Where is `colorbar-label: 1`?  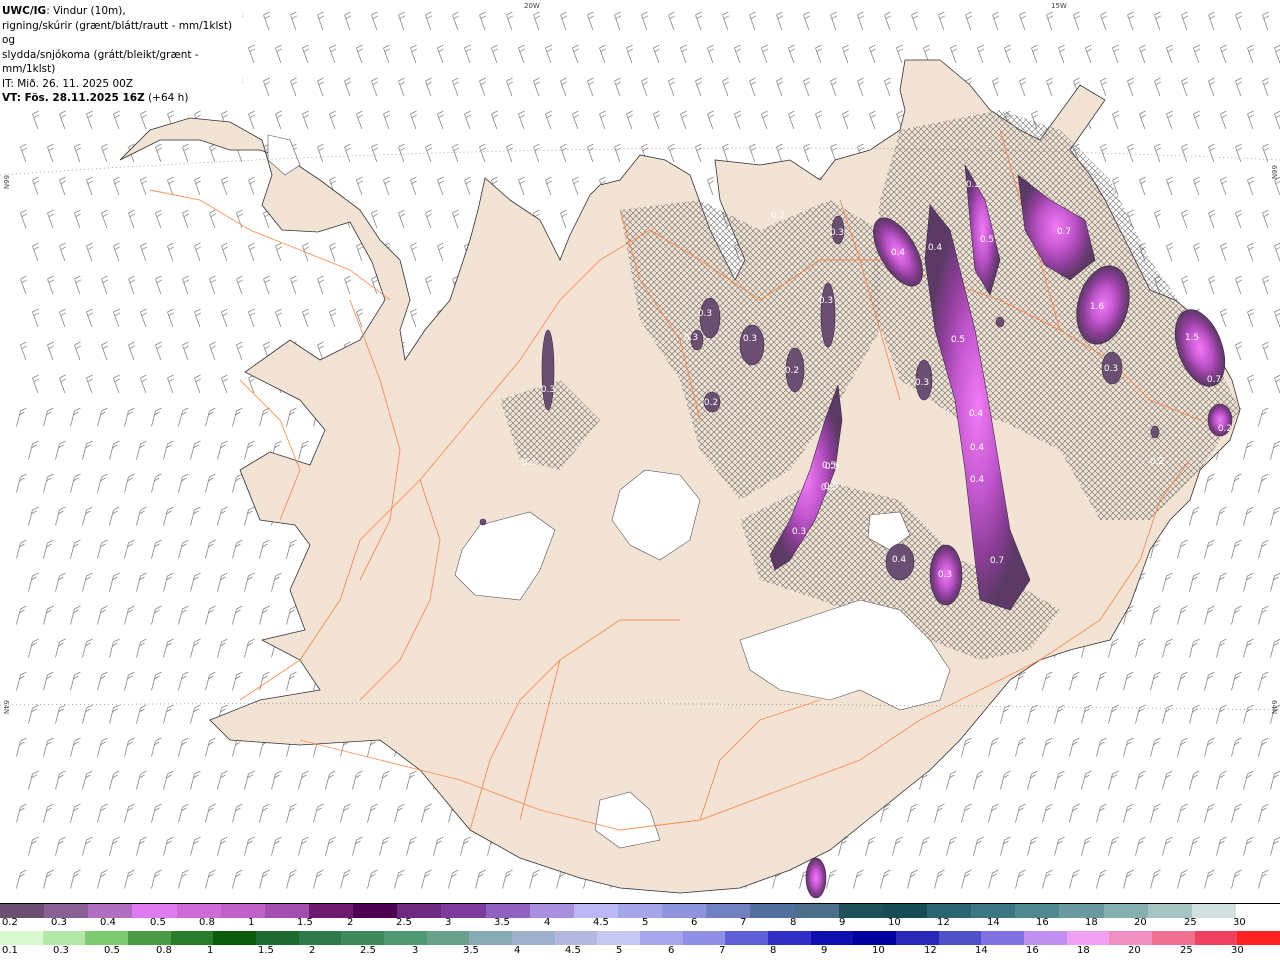 colorbar-label: 1 is located at coordinates (251, 922).